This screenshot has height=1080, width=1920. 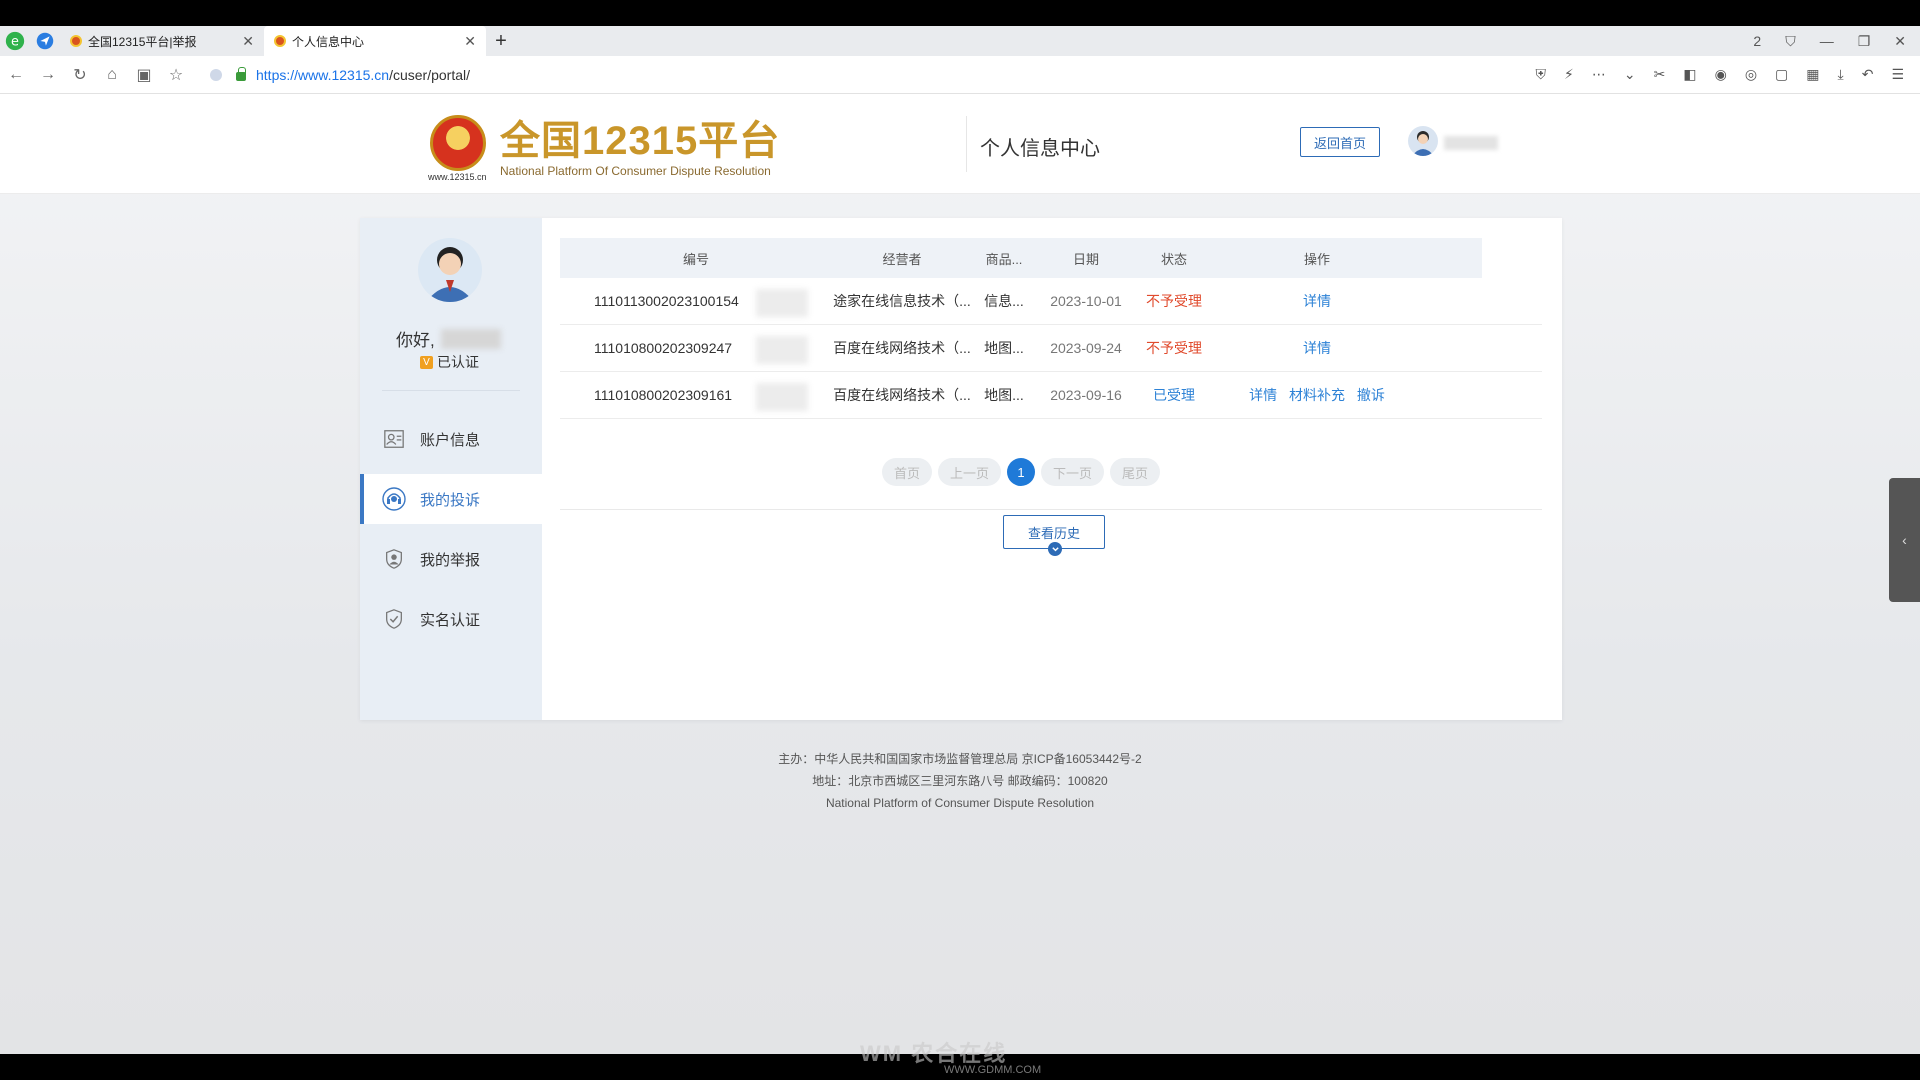 What do you see at coordinates (1569, 74) in the screenshot?
I see `lightning-icon: ⚡` at bounding box center [1569, 74].